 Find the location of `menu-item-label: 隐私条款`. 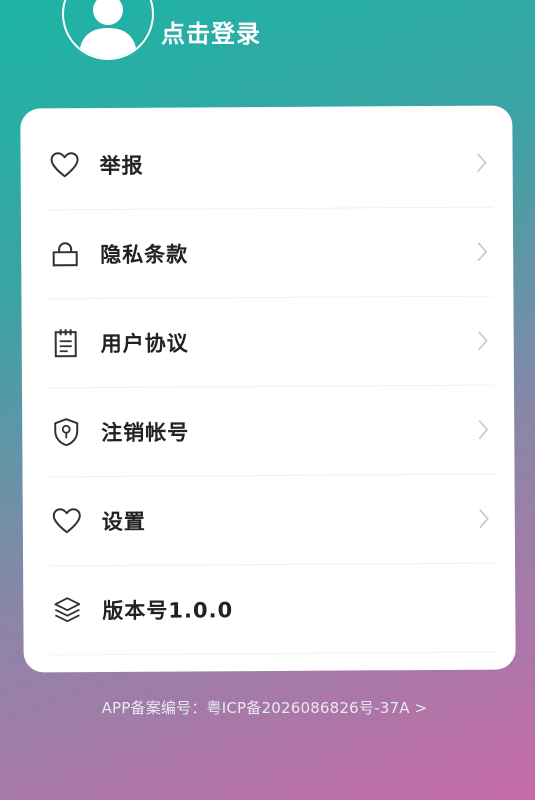

menu-item-label: 隐私条款 is located at coordinates (144, 255).